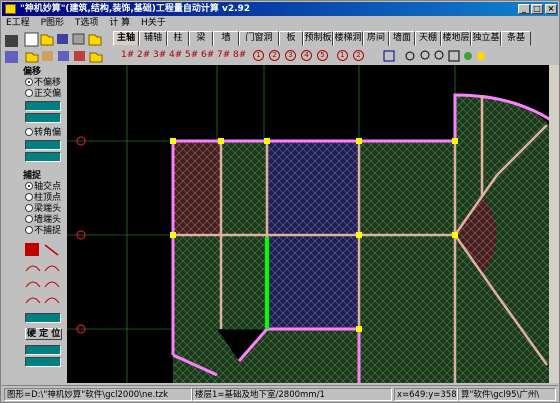 This screenshot has height=403, width=560. What do you see at coordinates (322, 55) in the screenshot?
I see `circle-button-5: 5` at bounding box center [322, 55].